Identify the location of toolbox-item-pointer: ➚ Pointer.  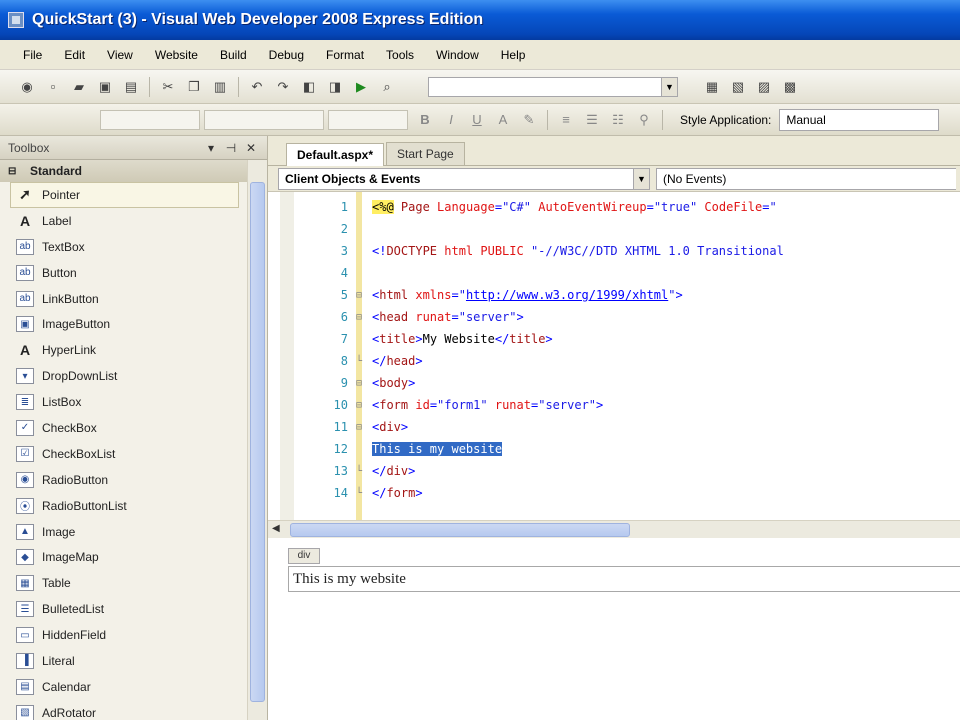
(124, 195).